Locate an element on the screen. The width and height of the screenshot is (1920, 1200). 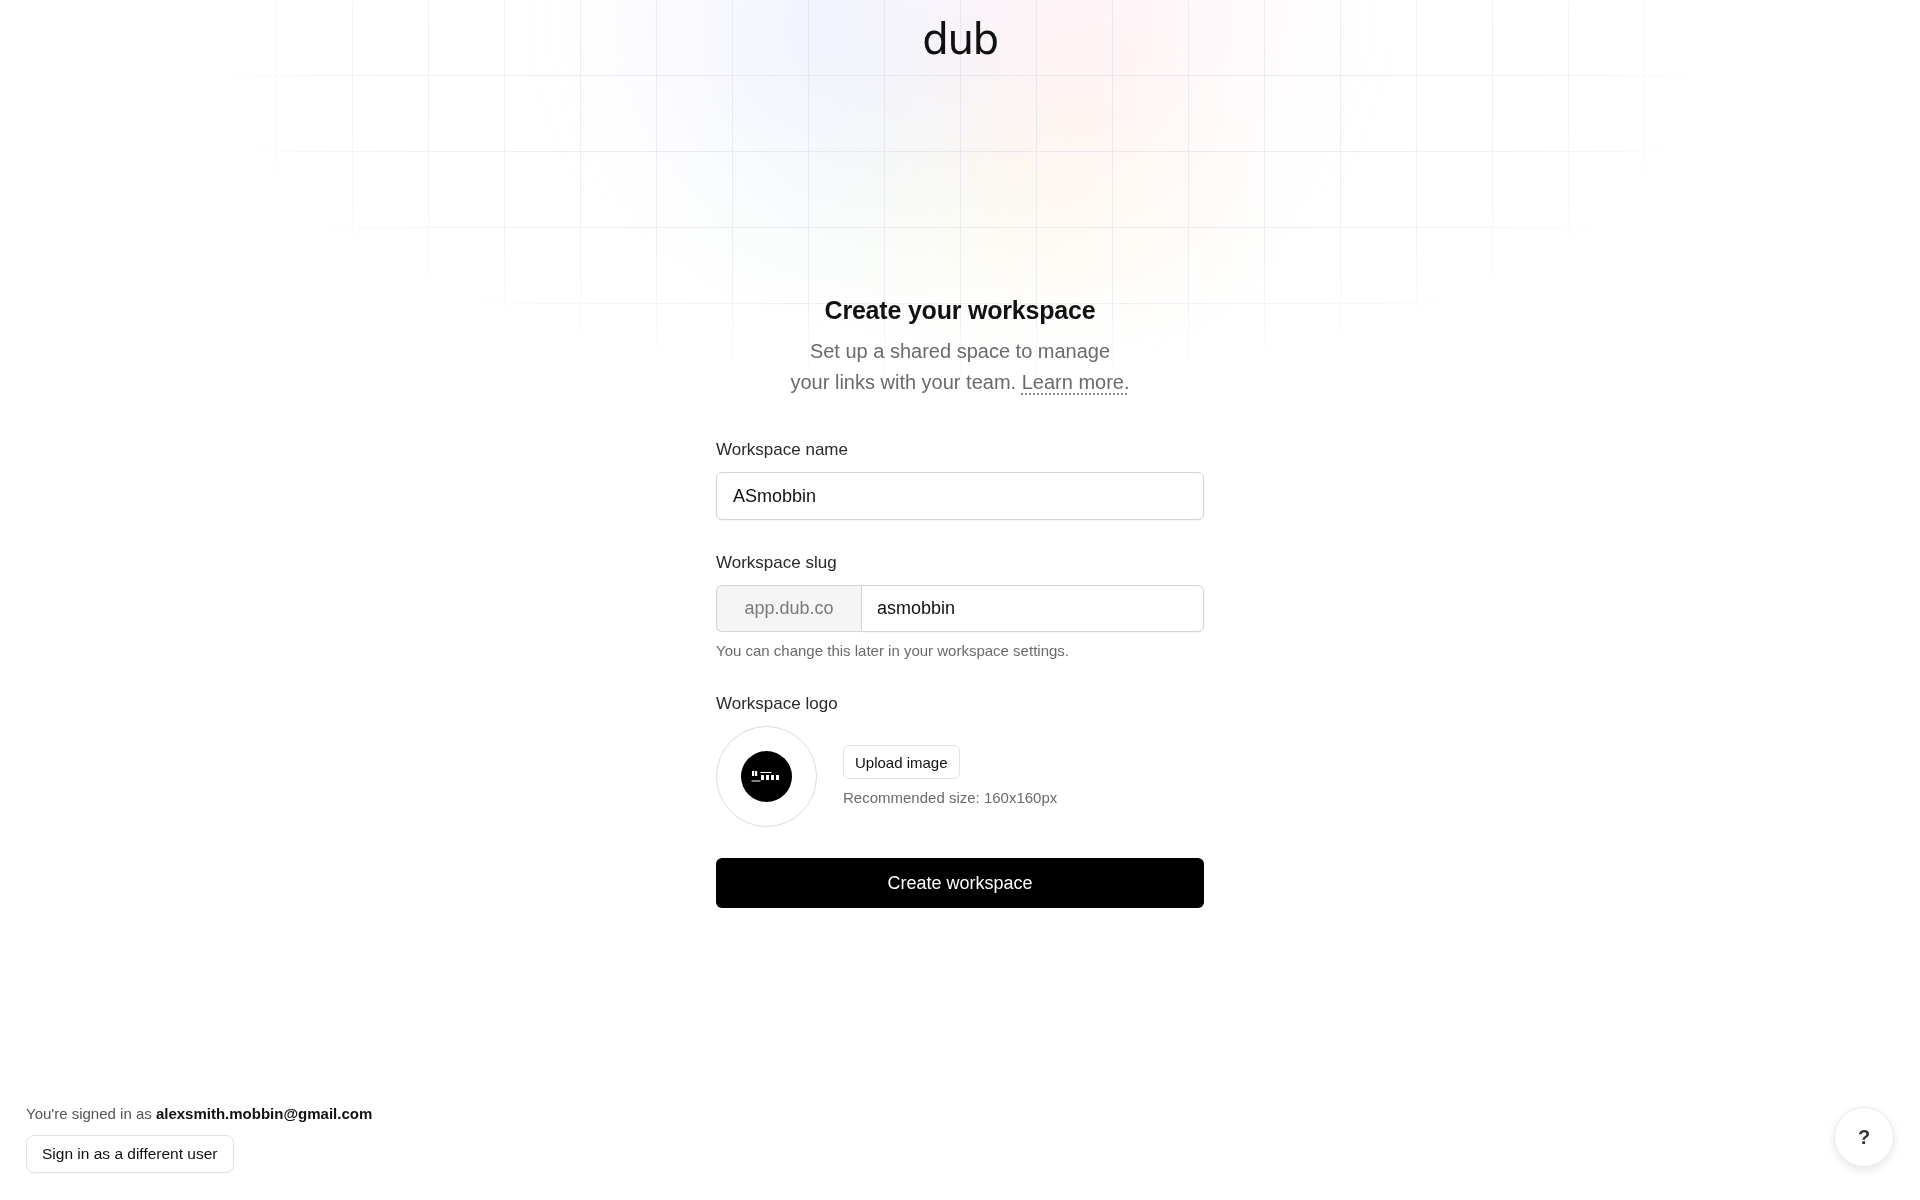
text-input: ASmobbin is located at coordinates (960, 496).